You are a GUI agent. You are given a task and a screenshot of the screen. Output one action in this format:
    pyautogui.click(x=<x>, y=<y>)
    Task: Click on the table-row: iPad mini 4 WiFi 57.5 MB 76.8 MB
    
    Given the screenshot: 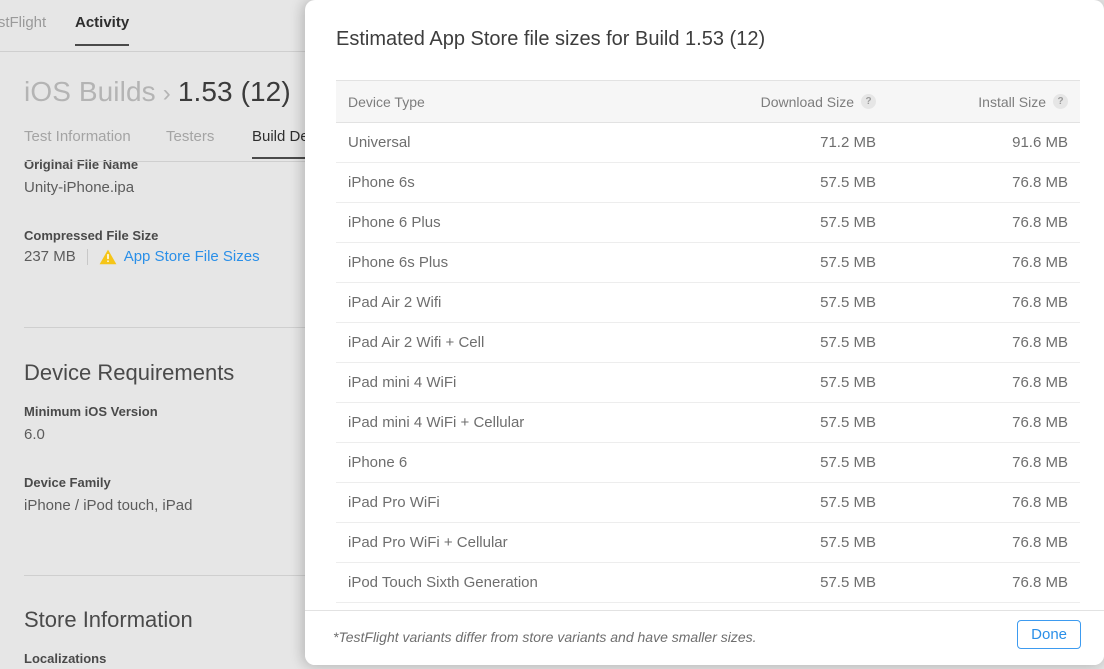 What is the action you would take?
    pyautogui.click(x=708, y=382)
    